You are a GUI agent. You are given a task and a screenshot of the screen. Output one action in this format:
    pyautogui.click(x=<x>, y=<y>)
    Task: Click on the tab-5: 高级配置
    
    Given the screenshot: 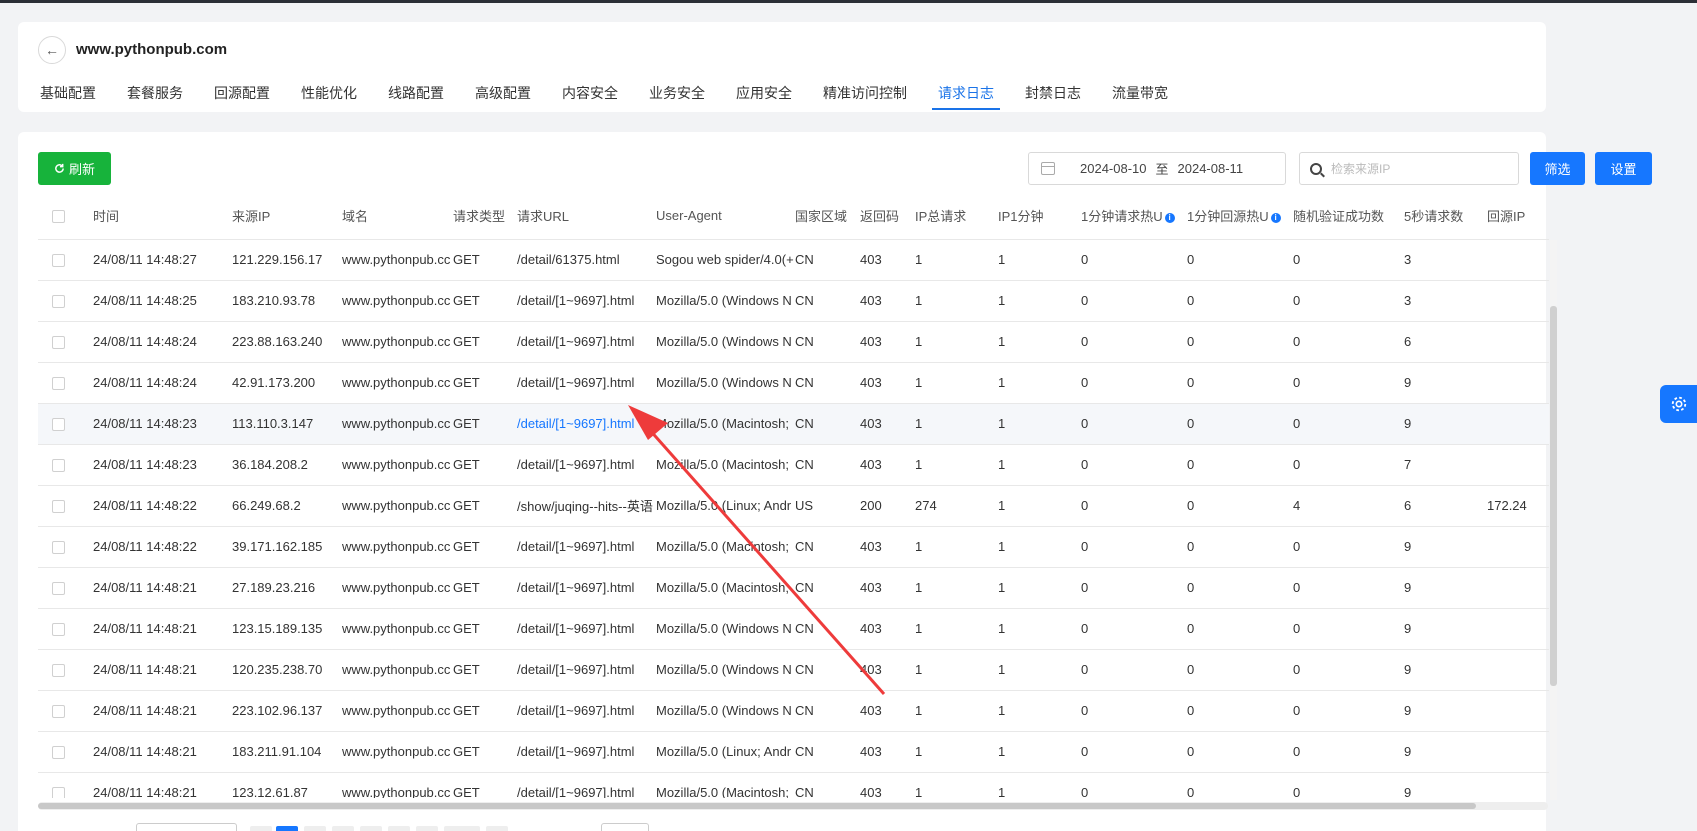 What is the action you would take?
    pyautogui.click(x=503, y=97)
    